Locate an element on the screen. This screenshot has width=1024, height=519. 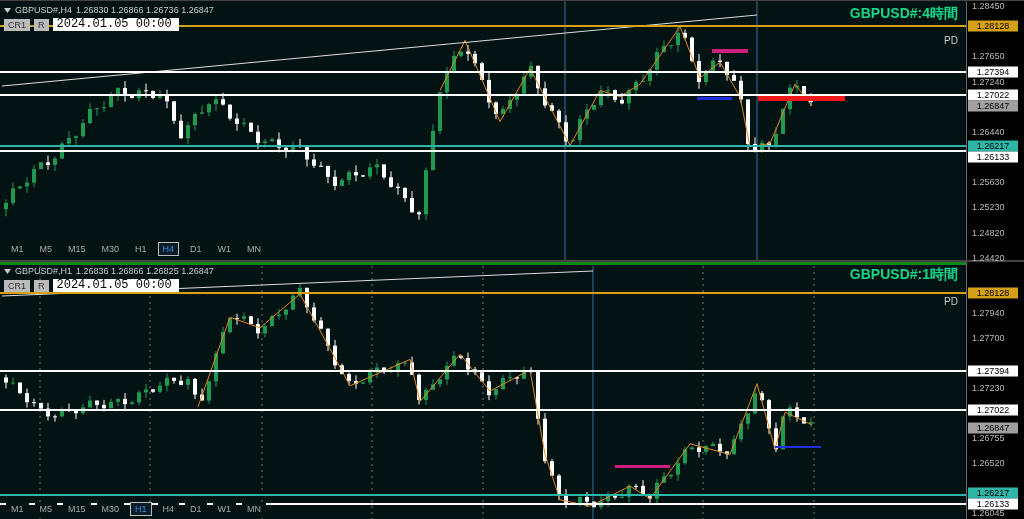
price-tick: 1.28450 is located at coordinates (988, 6).